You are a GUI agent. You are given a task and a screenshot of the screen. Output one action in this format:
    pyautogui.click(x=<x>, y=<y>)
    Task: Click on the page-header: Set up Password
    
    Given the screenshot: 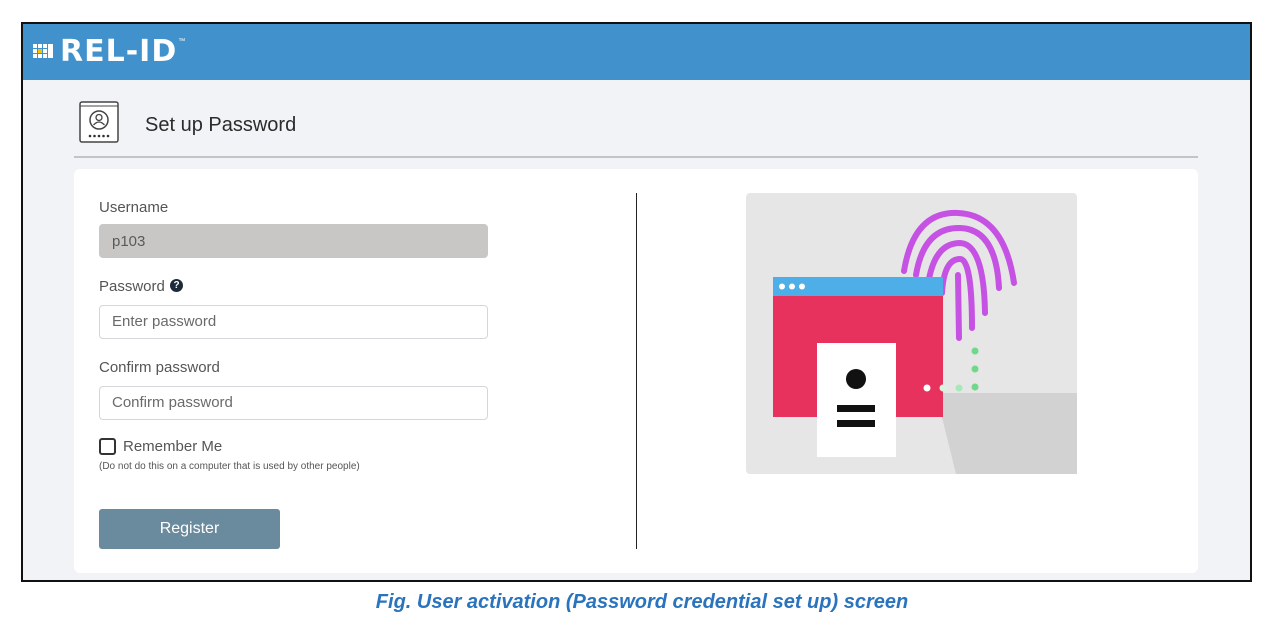 What is the action you would take?
    pyautogui.click(x=636, y=129)
    